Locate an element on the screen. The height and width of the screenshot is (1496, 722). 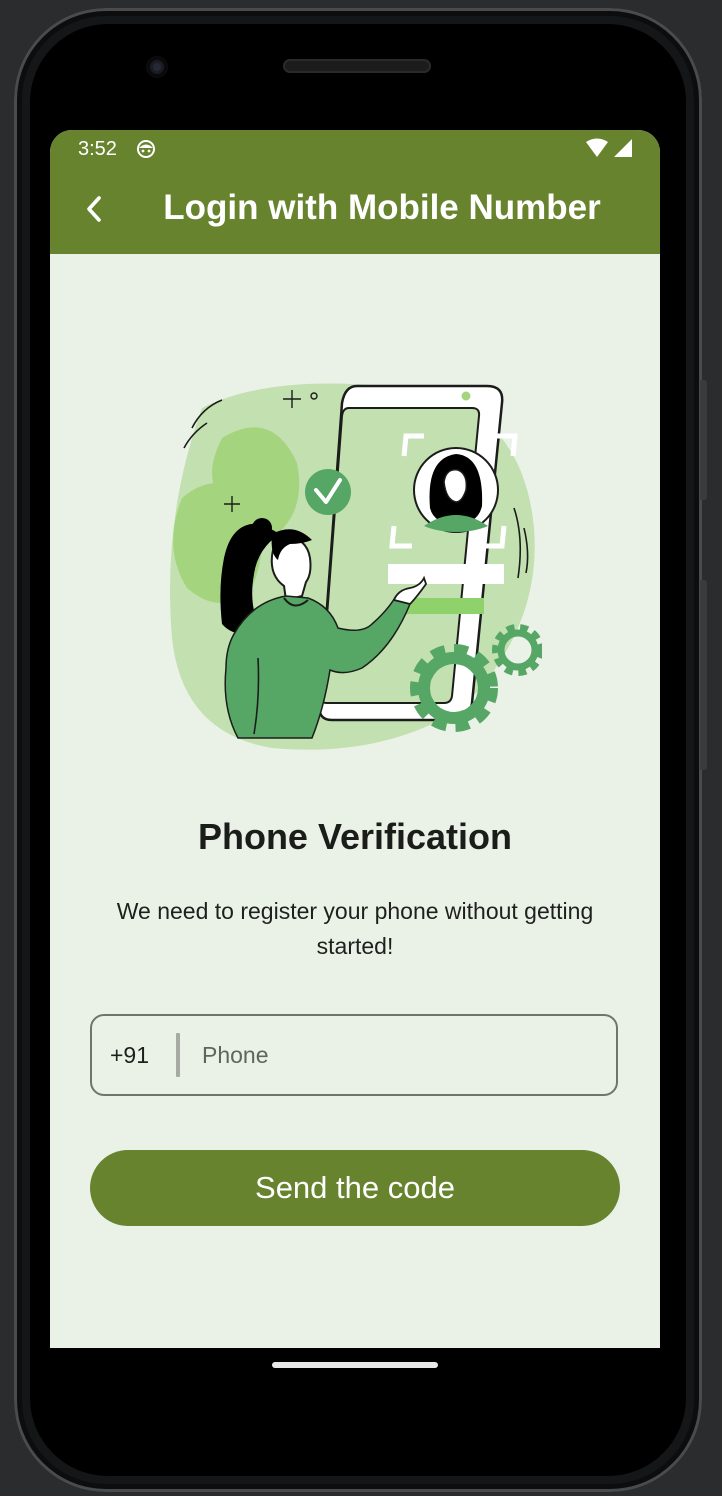
earpiece-speaker is located at coordinates (357, 66).